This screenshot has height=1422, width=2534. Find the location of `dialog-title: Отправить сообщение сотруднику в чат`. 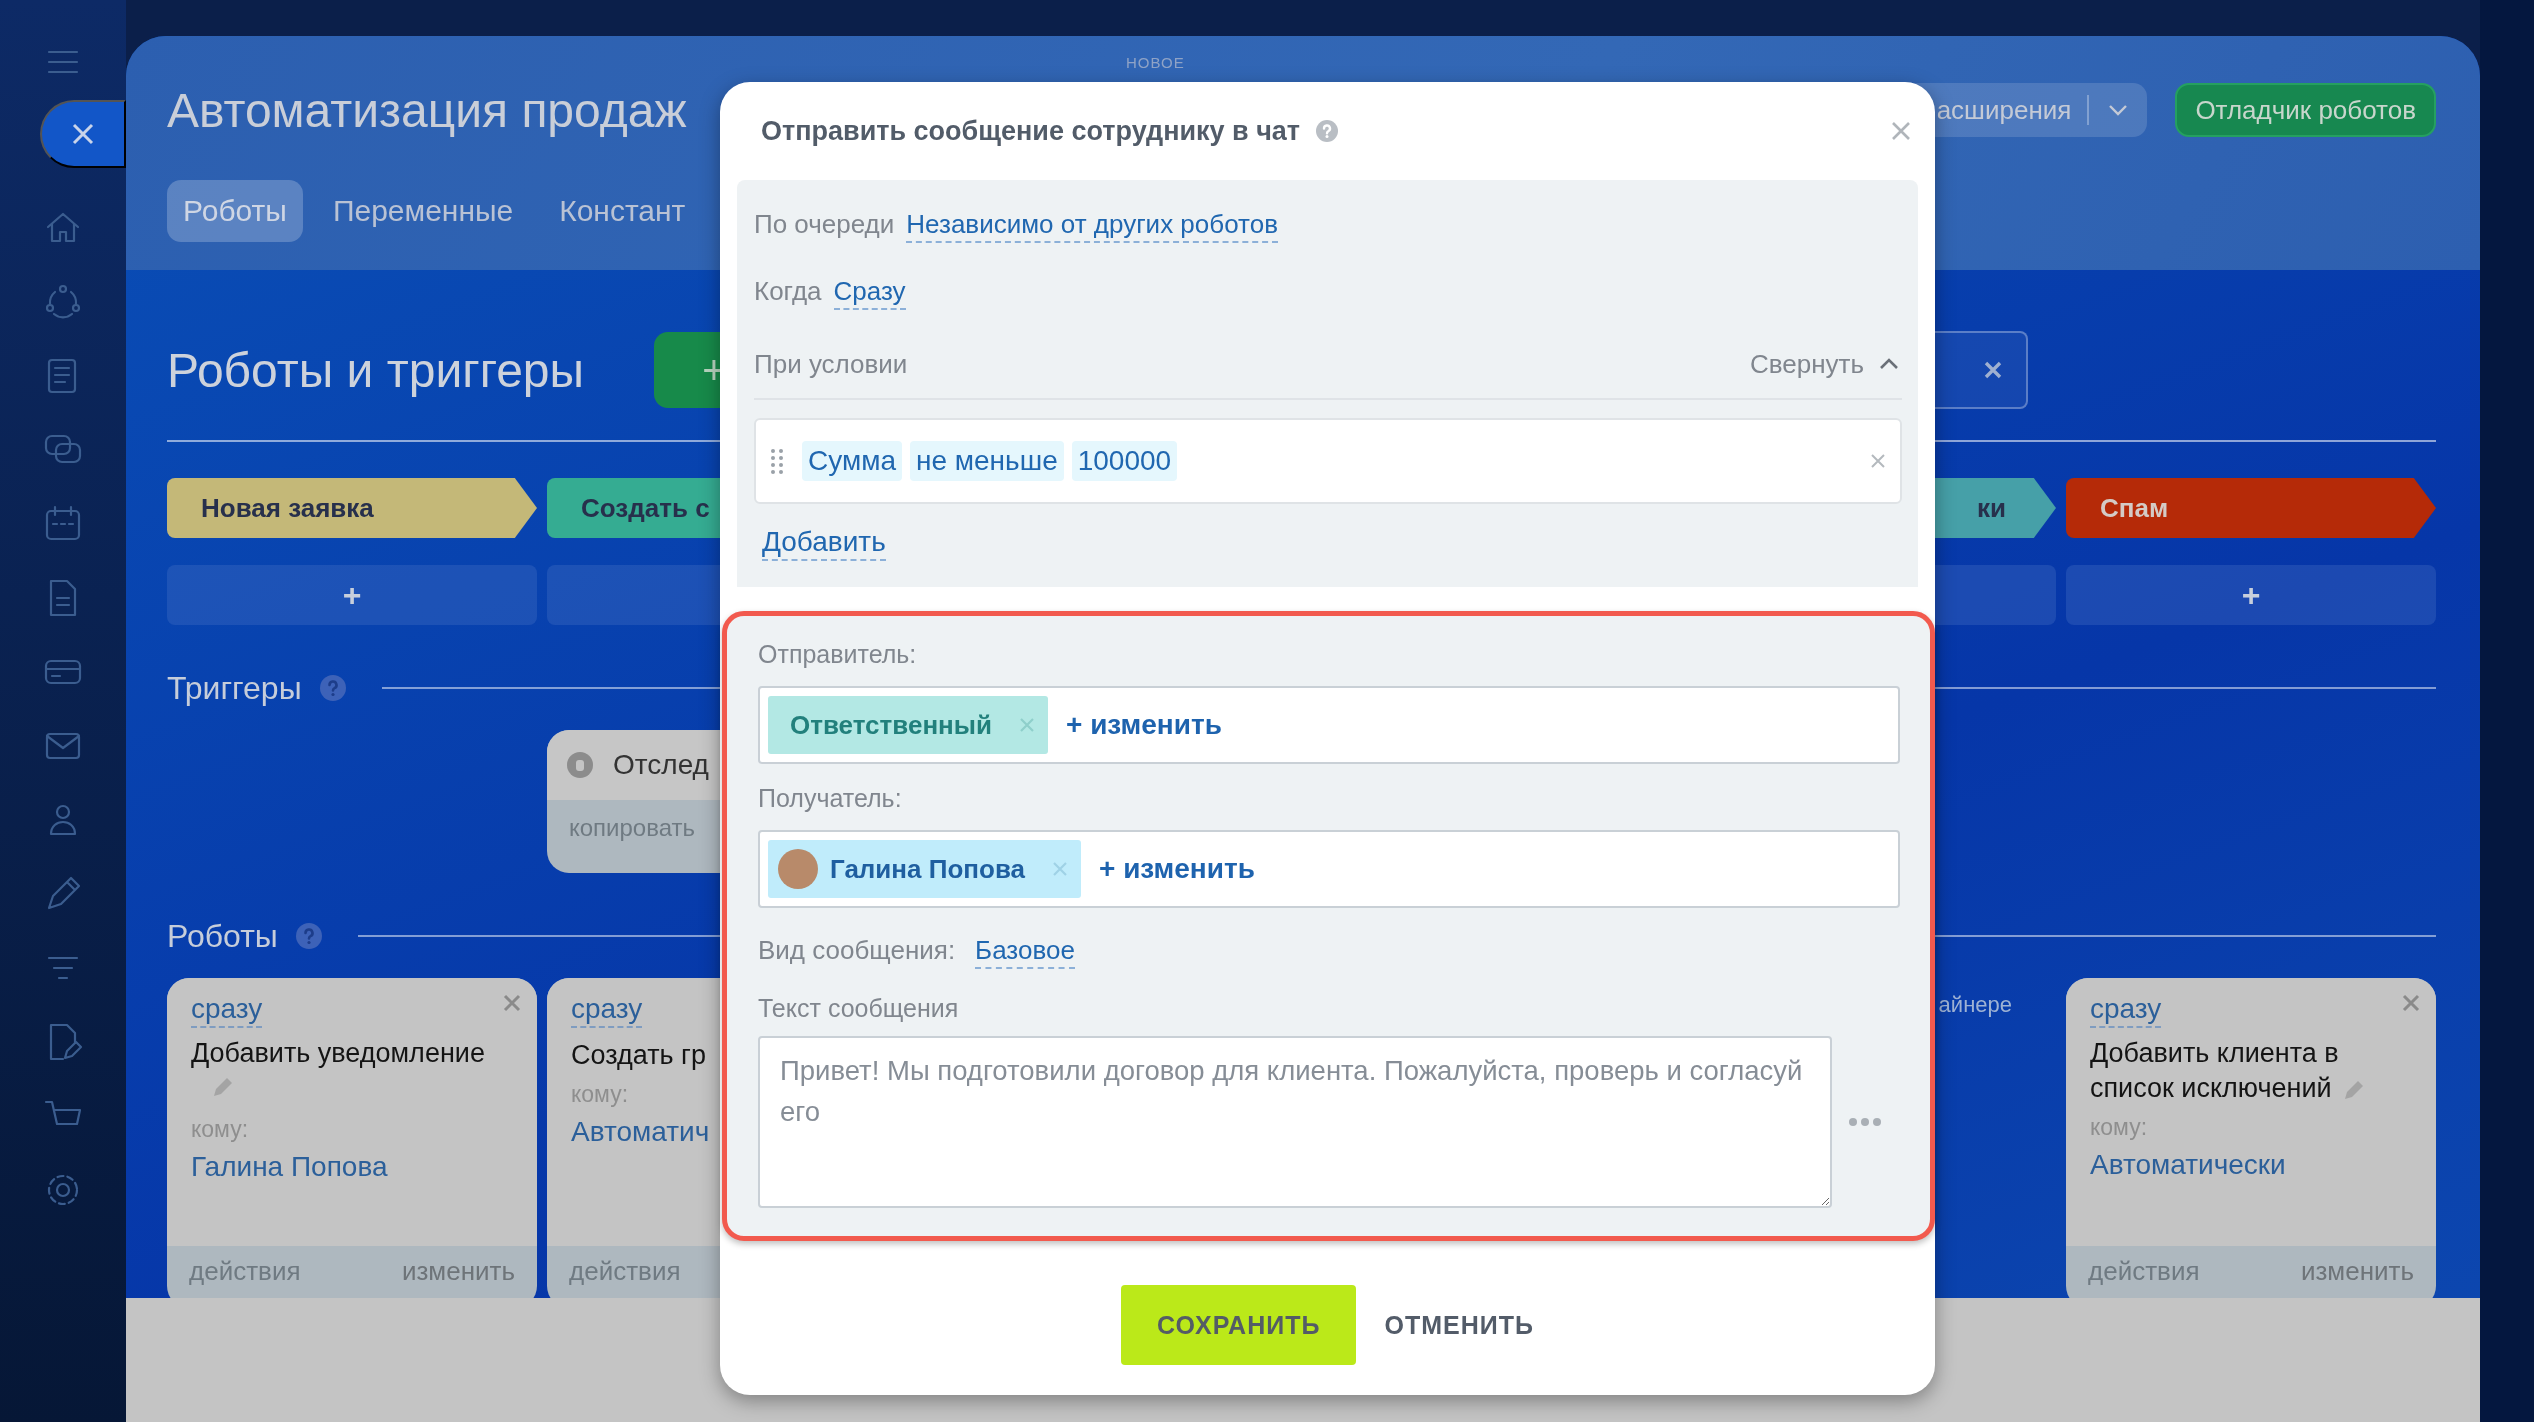

dialog-title: Отправить сообщение сотруднику в чат is located at coordinates (1031, 131).